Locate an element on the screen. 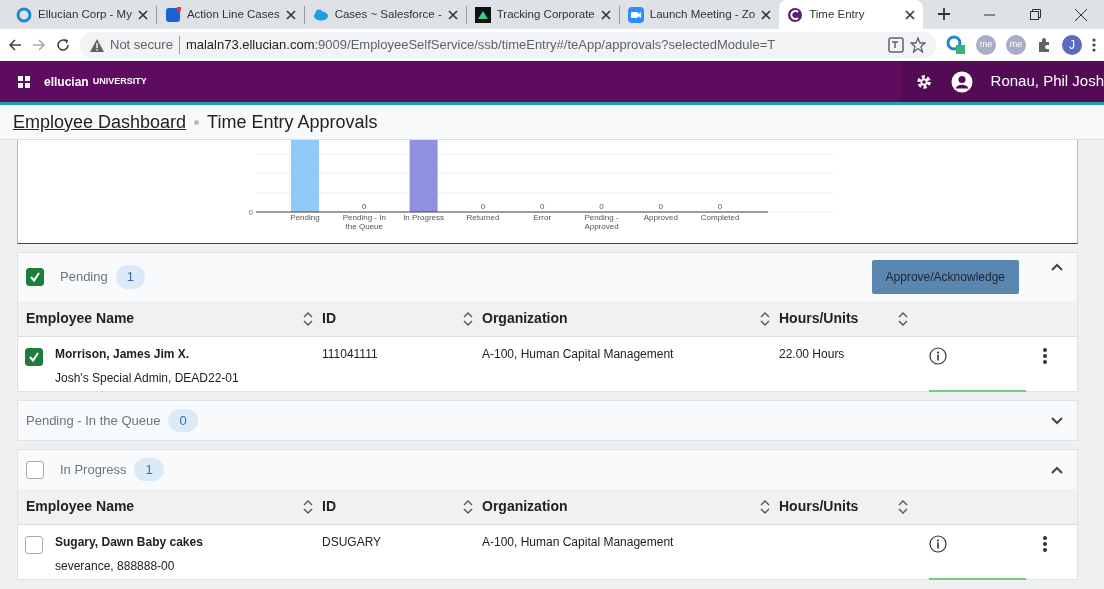 This screenshot has height=589, width=1104. extension-icon is located at coordinates (956, 45).